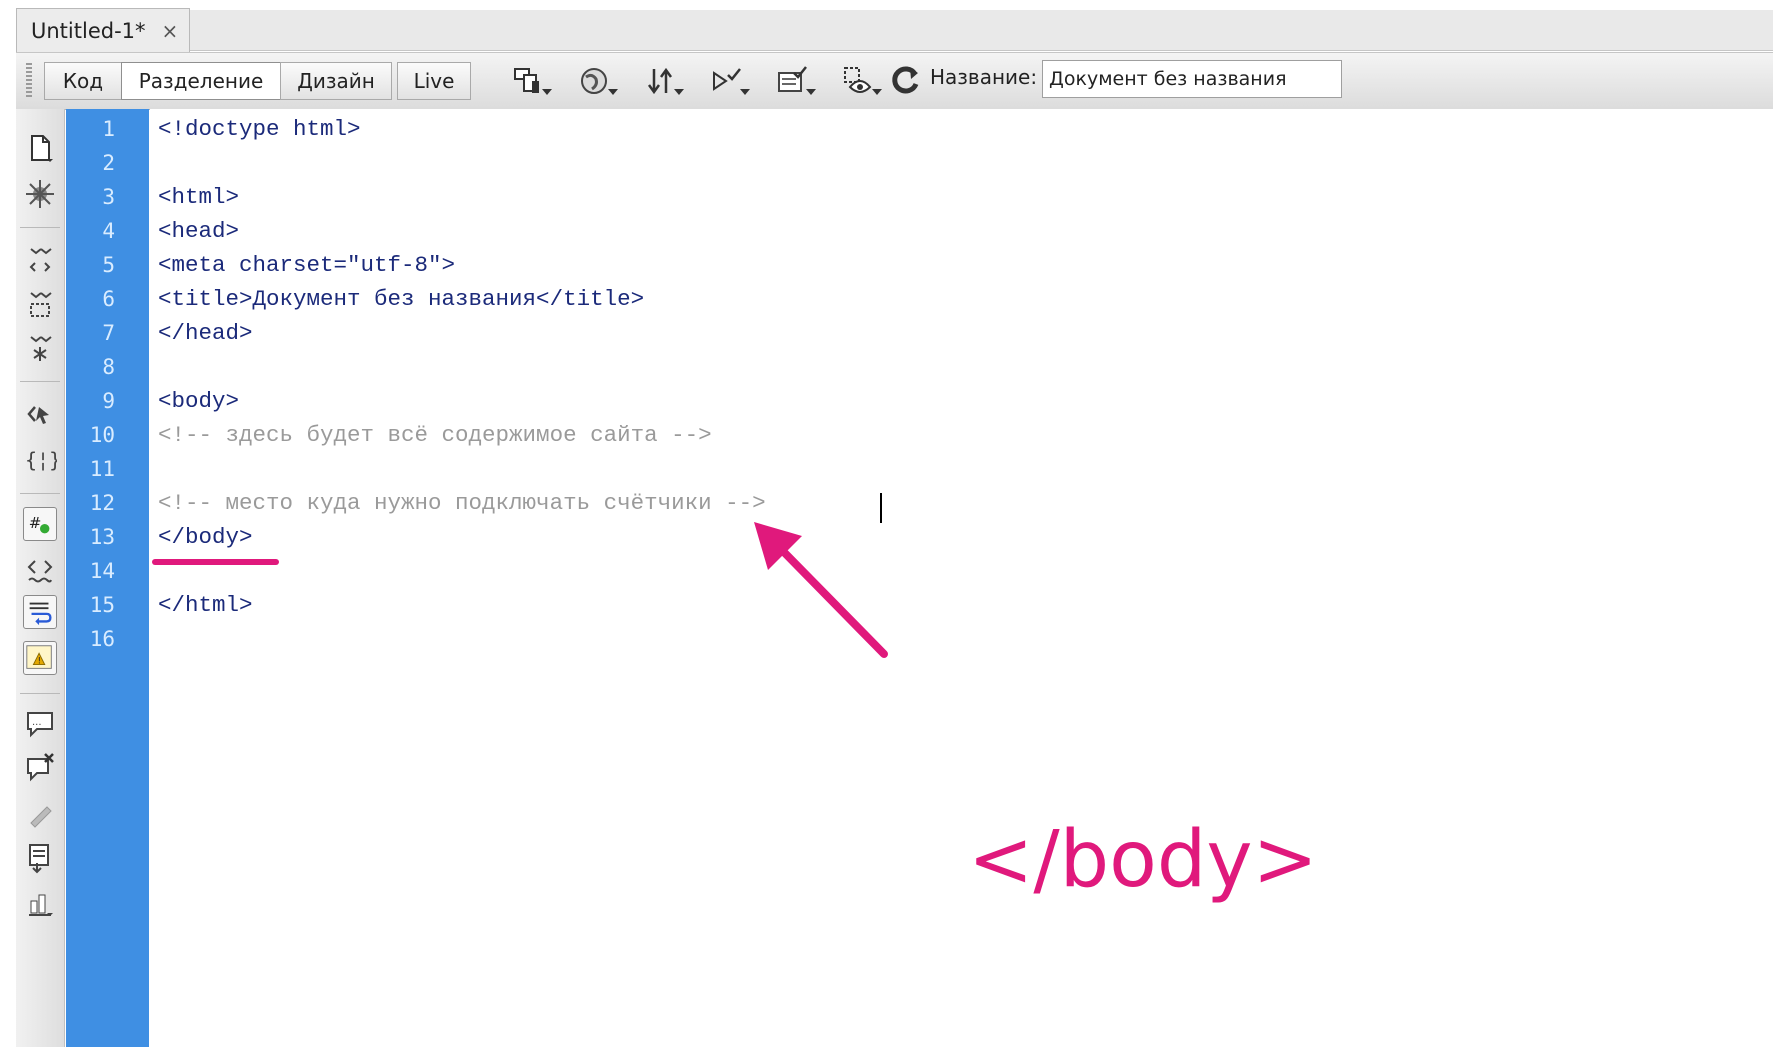  What do you see at coordinates (108, 299) in the screenshot?
I see `line-number: 6` at bounding box center [108, 299].